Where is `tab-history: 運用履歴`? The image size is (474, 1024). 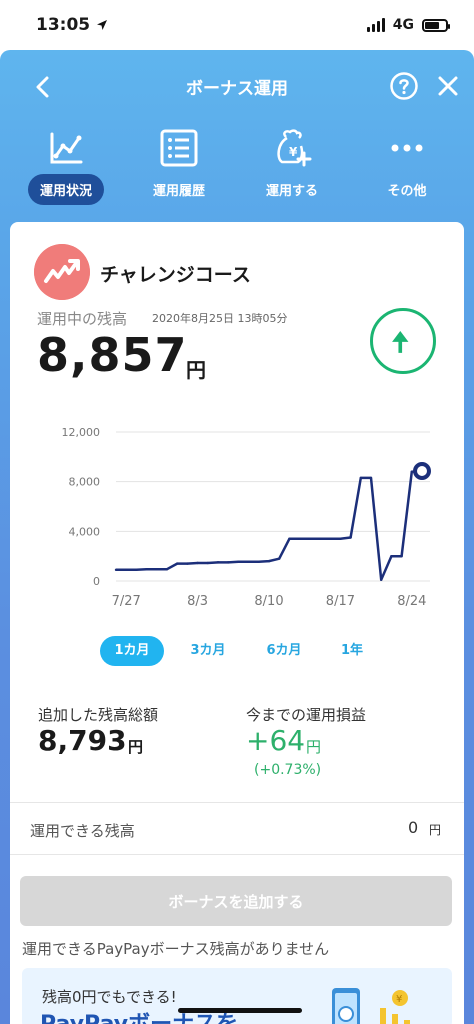
tab-history: 運用履歴 is located at coordinates (179, 167).